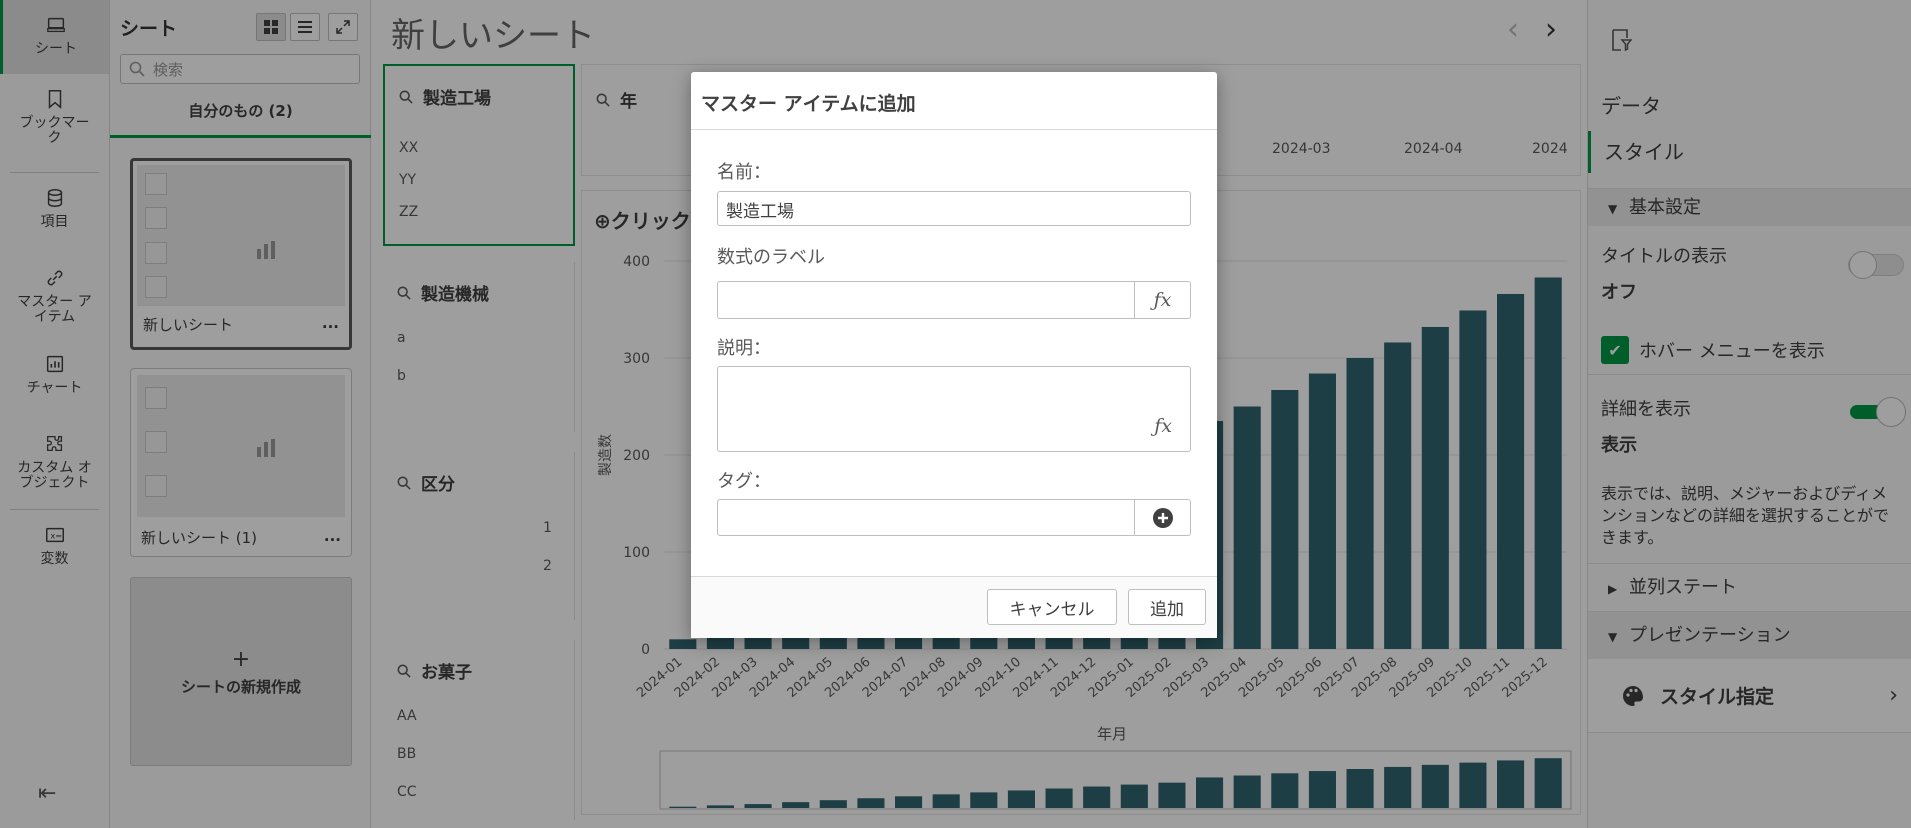 This screenshot has height=828, width=1911. I want to click on tag-input, so click(954, 517).